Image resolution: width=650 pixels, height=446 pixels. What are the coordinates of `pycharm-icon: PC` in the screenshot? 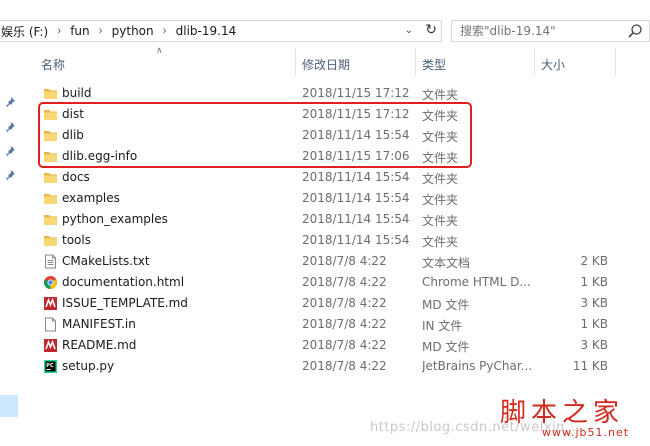 It's located at (50, 366).